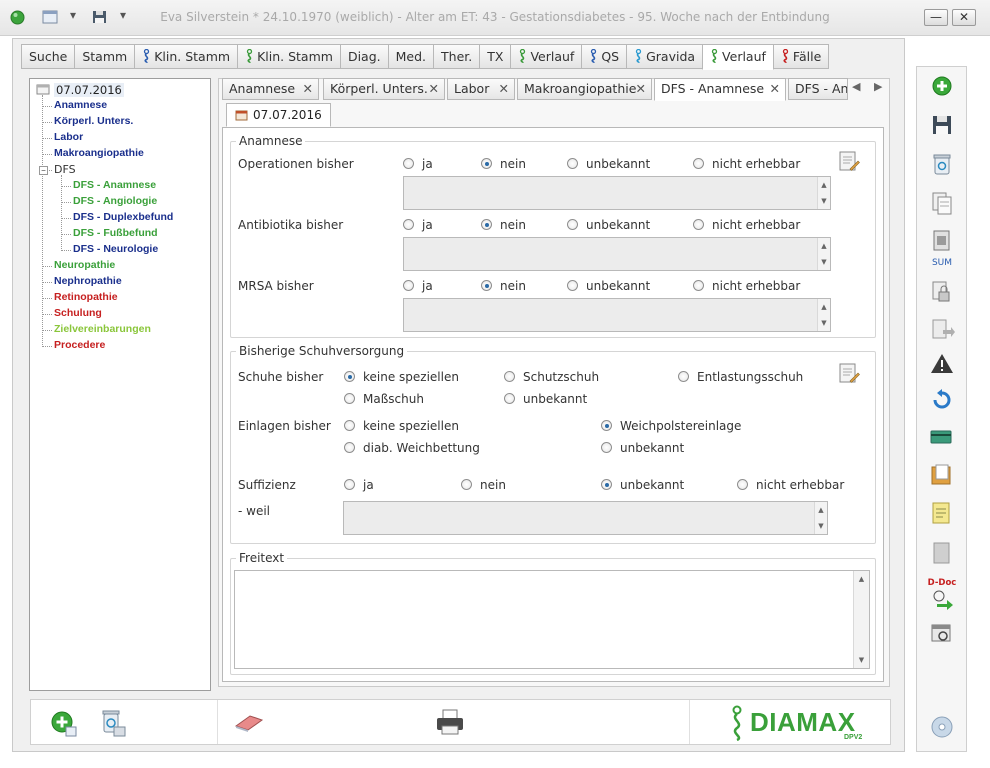  What do you see at coordinates (412, 448) in the screenshot?
I see `radio-option: diab. Weichbettung` at bounding box center [412, 448].